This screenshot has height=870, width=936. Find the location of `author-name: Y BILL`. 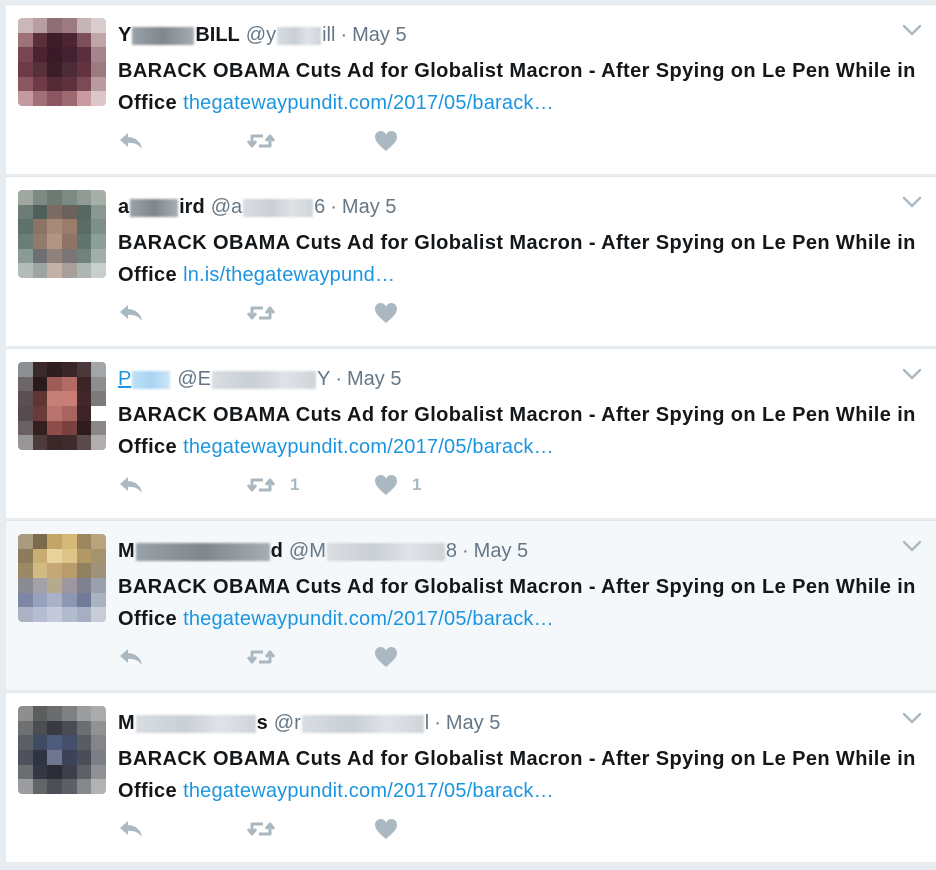

author-name: Y BILL is located at coordinates (179, 35).